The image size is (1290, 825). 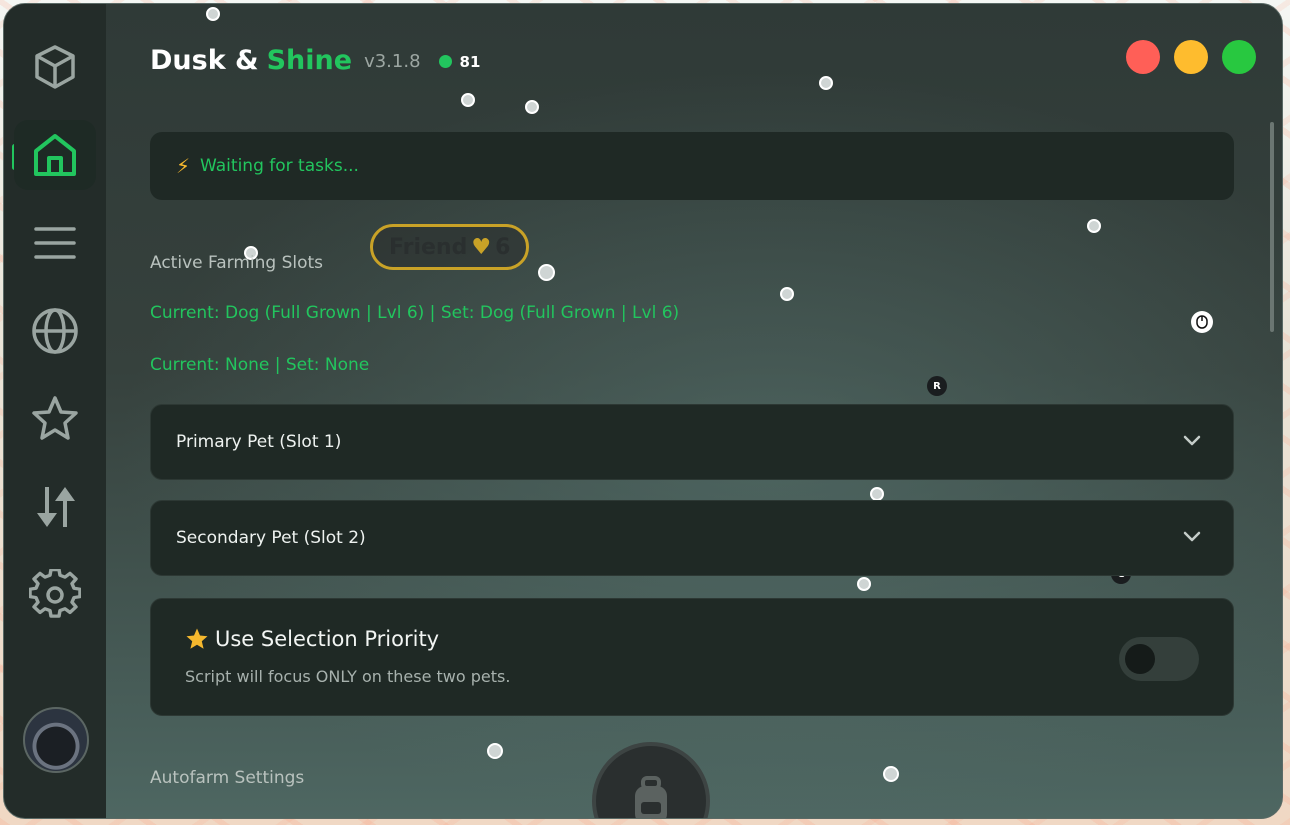 I want to click on heart-icon: ♥, so click(x=481, y=247).